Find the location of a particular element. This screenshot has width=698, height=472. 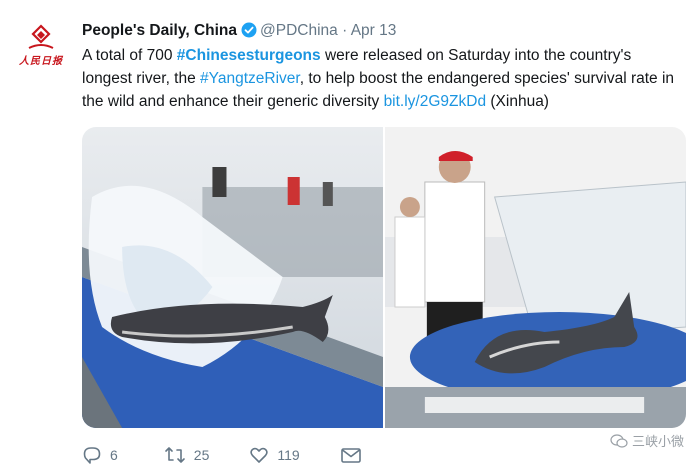

display-name: People's Daily, China is located at coordinates (159, 30).